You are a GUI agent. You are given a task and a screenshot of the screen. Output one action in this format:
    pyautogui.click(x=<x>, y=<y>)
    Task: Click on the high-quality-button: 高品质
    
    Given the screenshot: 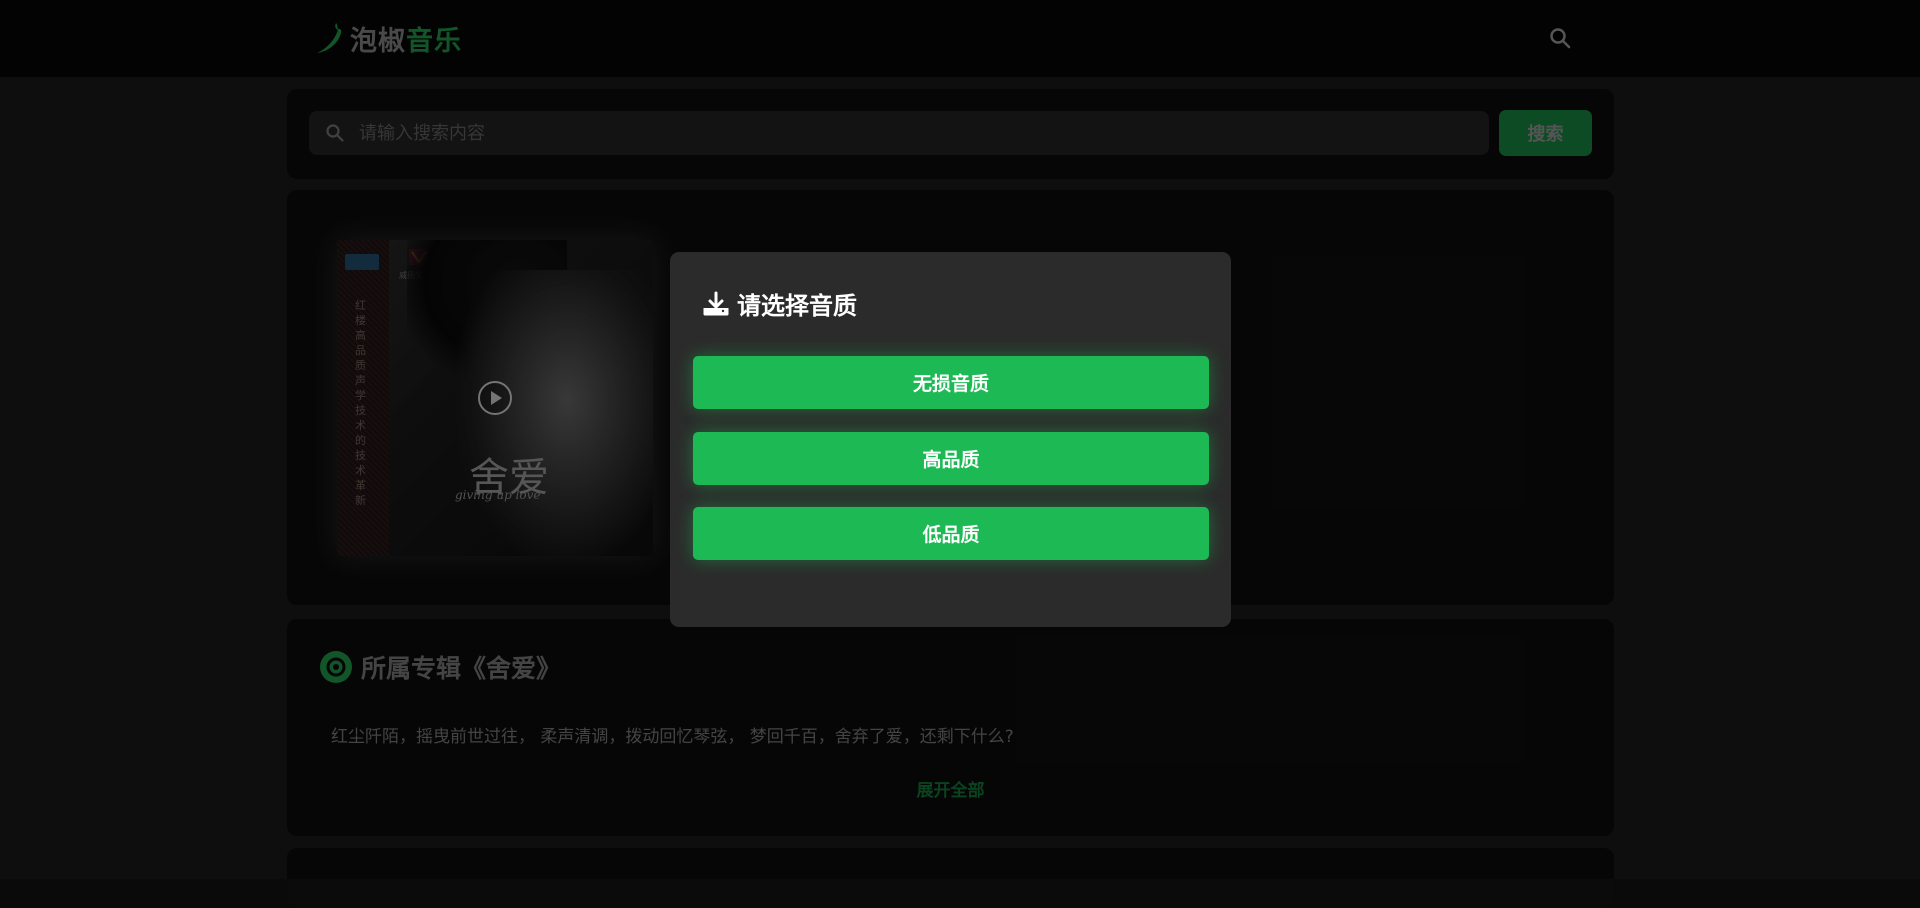 What is the action you would take?
    pyautogui.click(x=951, y=458)
    